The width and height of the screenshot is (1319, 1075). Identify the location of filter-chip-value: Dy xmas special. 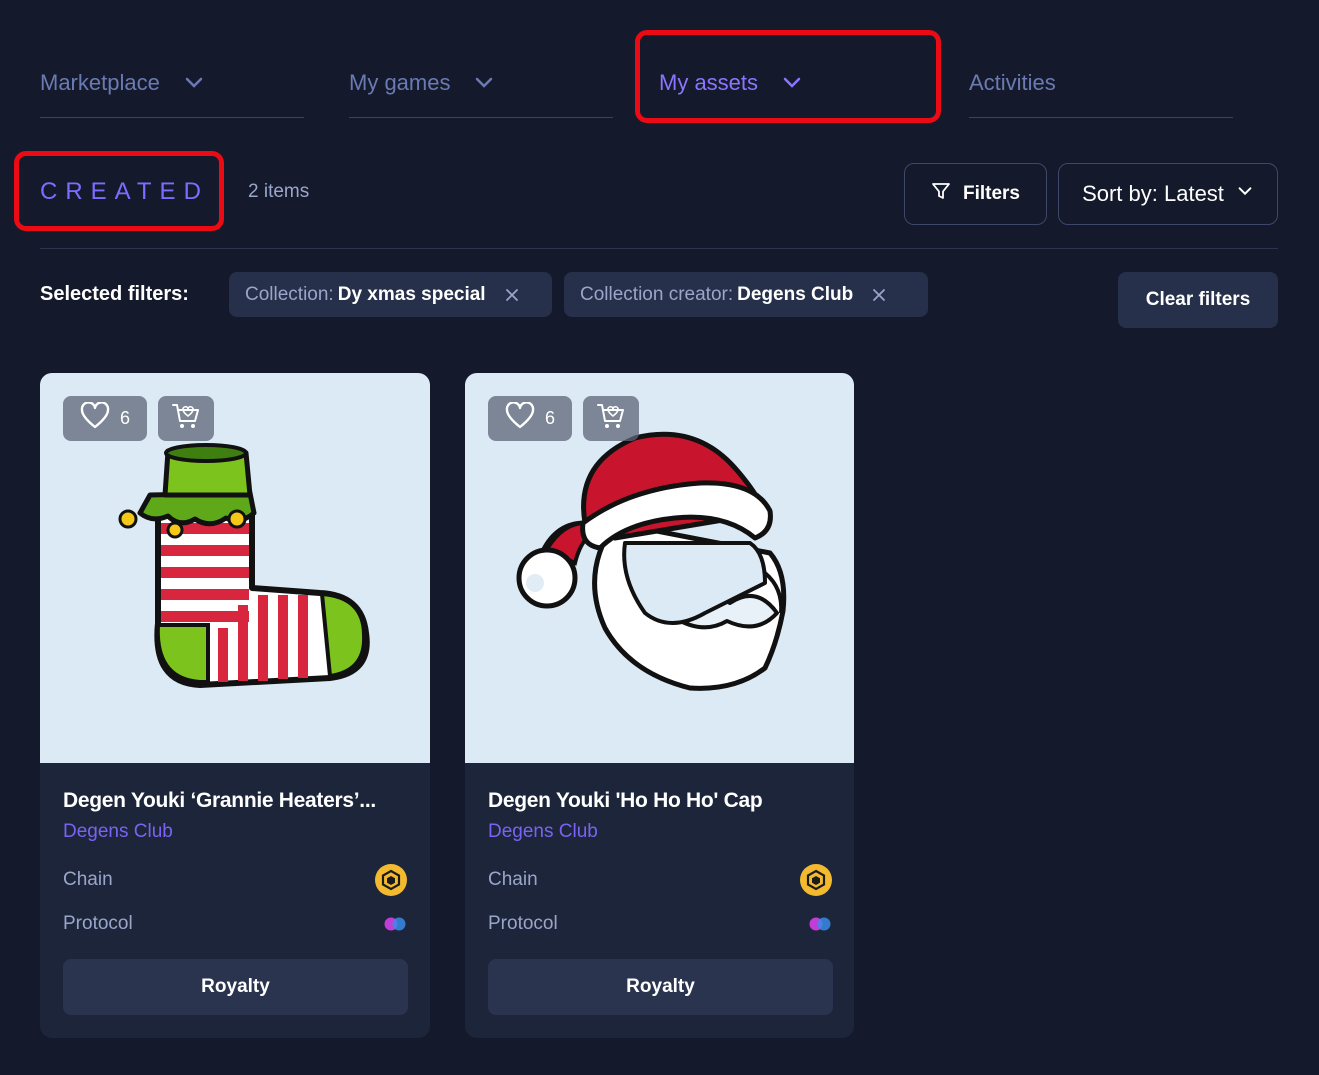
(411, 294).